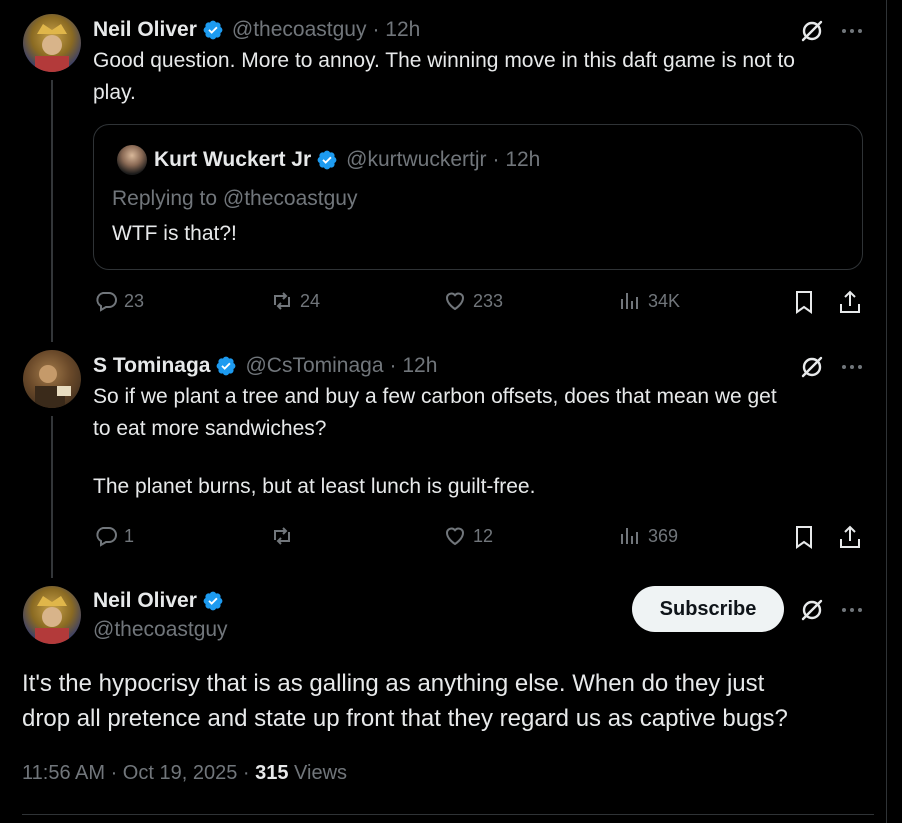  I want to click on views-label: Views, so click(321, 773).